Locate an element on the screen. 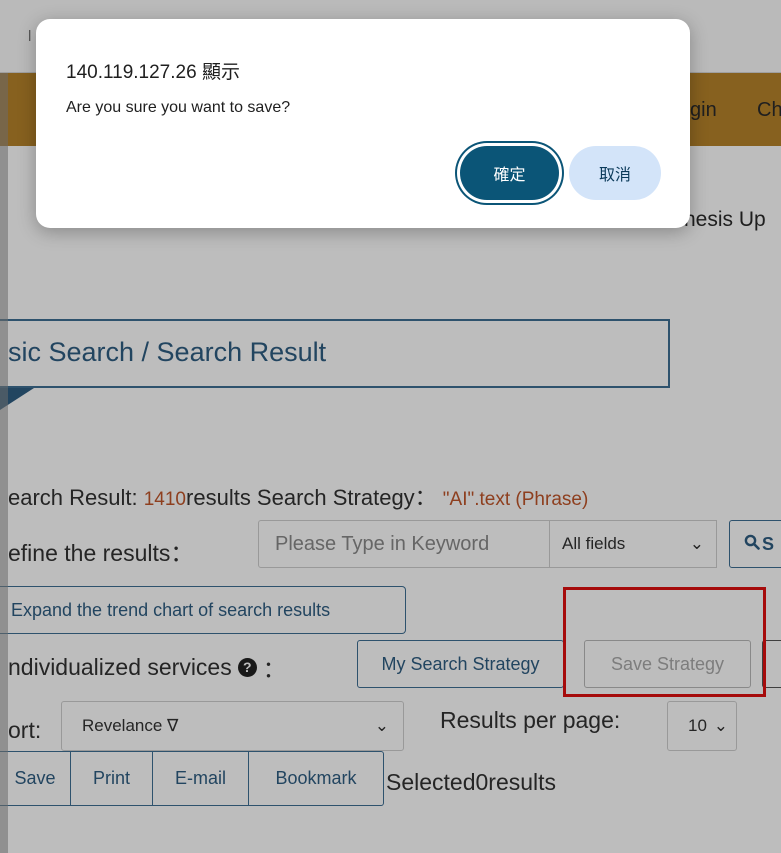  selected-count-text: Selected0results is located at coordinates (471, 782).